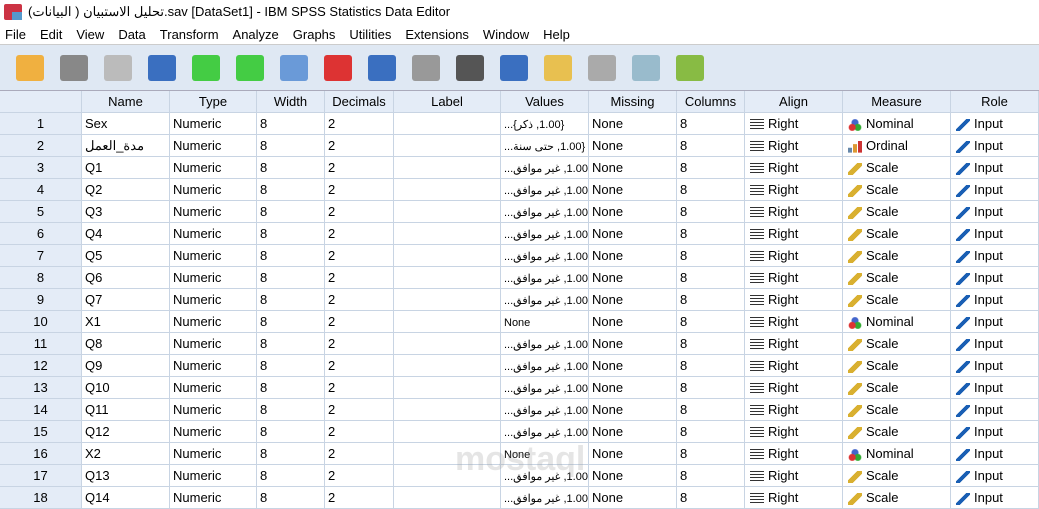  Describe the element at coordinates (41, 476) in the screenshot. I see `row-number: 17` at that location.